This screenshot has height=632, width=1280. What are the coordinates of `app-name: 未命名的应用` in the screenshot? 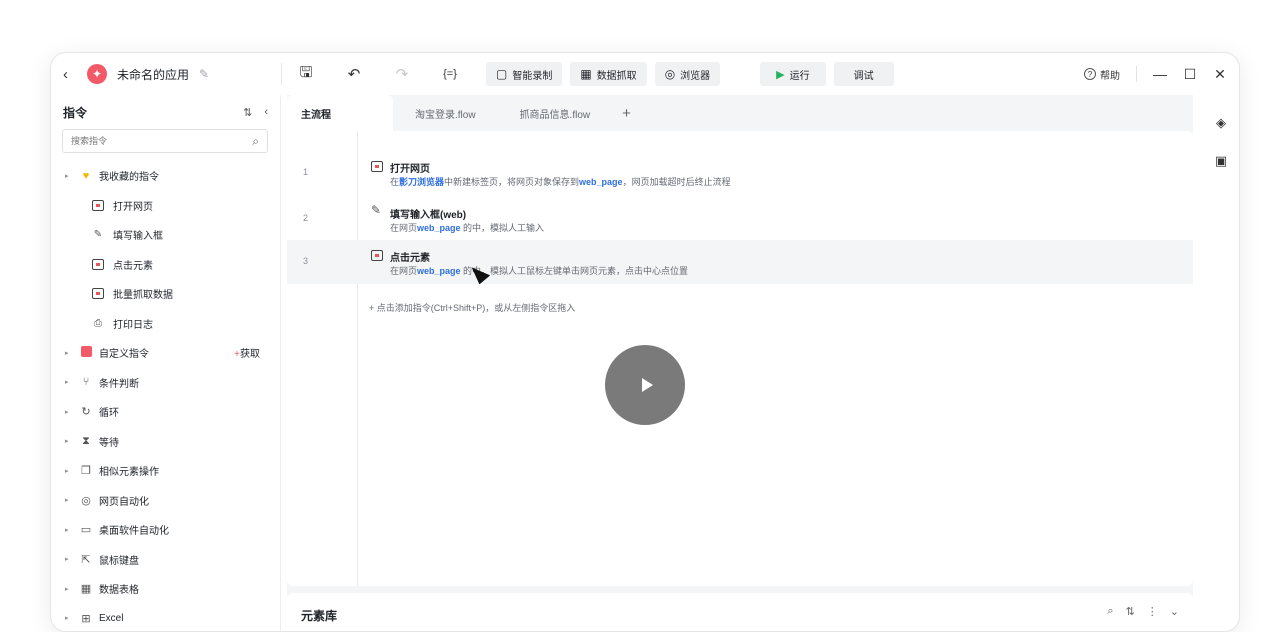 It's located at (153, 74).